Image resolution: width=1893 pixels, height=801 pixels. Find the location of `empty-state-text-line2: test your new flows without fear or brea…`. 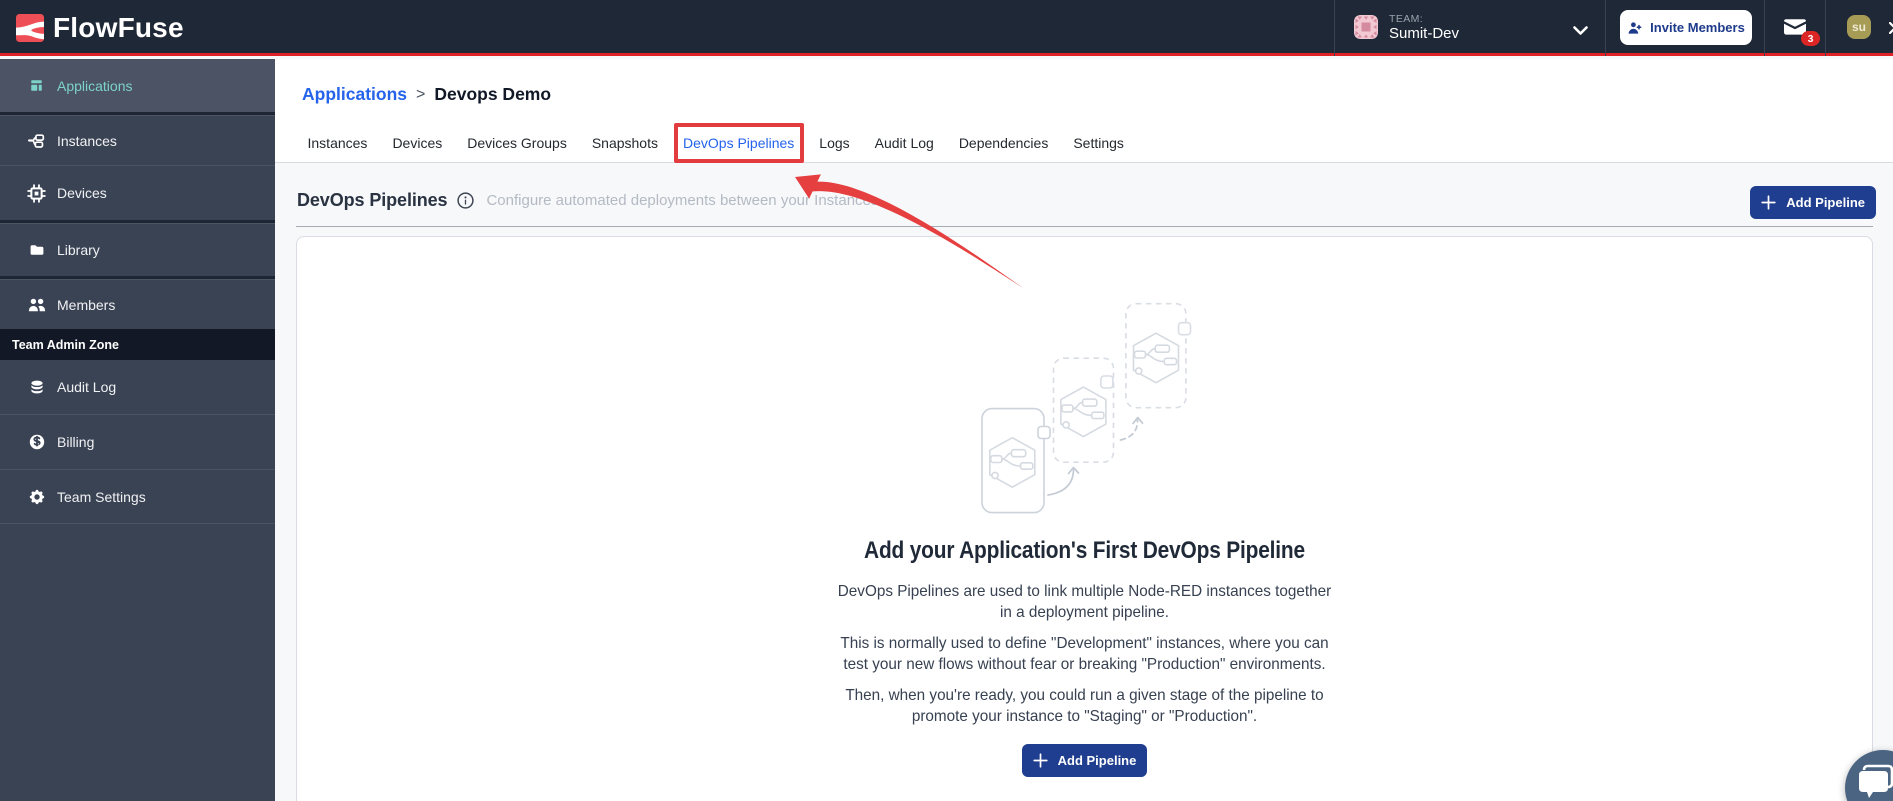

empty-state-text-line2: test your new flows without fear or brea… is located at coordinates (1084, 664).